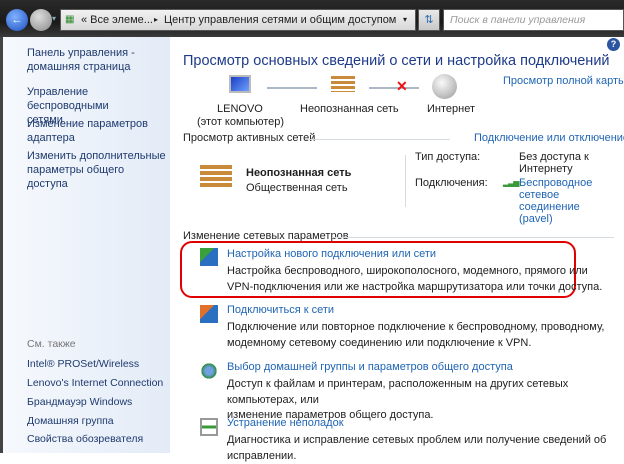 This screenshot has width=624, height=464. Describe the element at coordinates (292, 88) in the screenshot. I see `map-line` at that location.